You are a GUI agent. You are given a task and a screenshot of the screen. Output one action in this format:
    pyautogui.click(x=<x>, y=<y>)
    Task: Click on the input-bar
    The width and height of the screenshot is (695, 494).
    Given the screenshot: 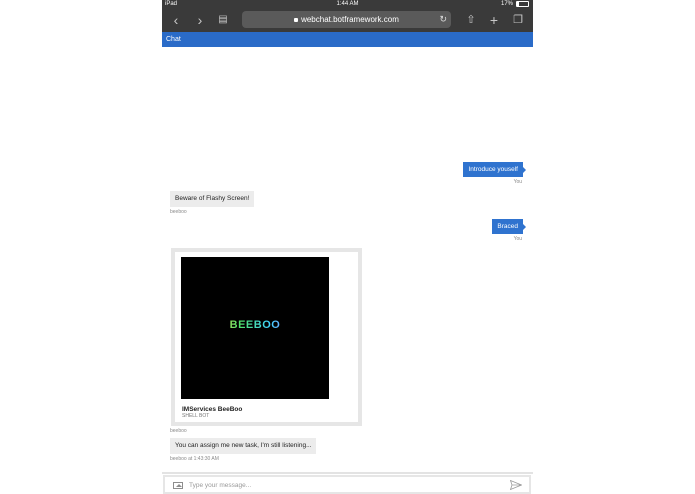 What is the action you would take?
    pyautogui.click(x=347, y=483)
    